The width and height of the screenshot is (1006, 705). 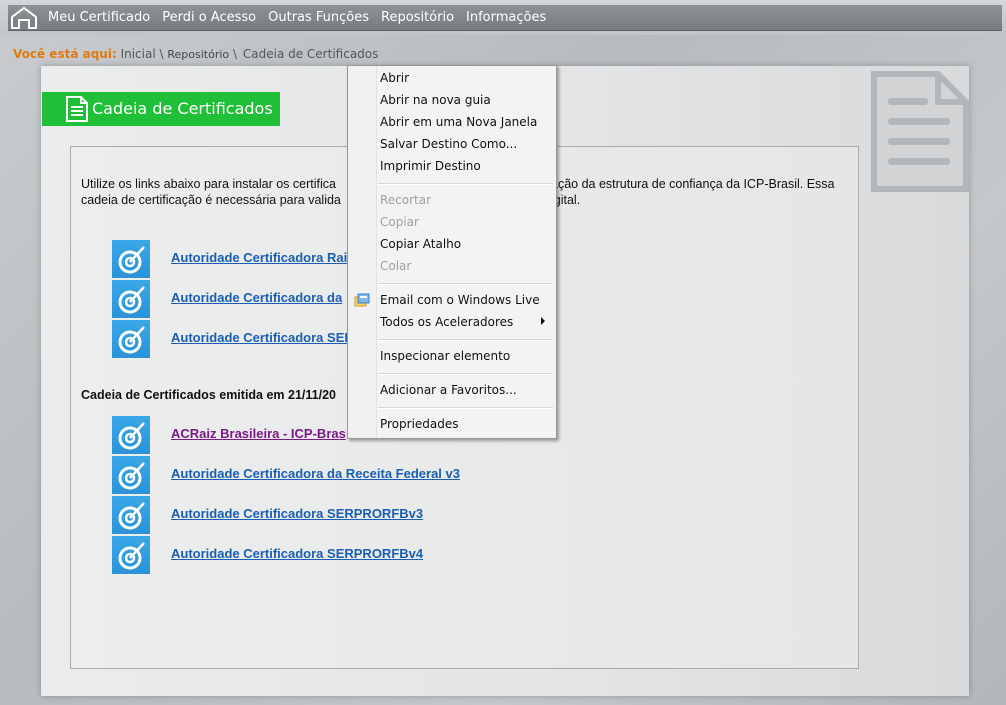 What do you see at coordinates (182, 108) in the screenshot?
I see `page-title: Cadeia de Certificados` at bounding box center [182, 108].